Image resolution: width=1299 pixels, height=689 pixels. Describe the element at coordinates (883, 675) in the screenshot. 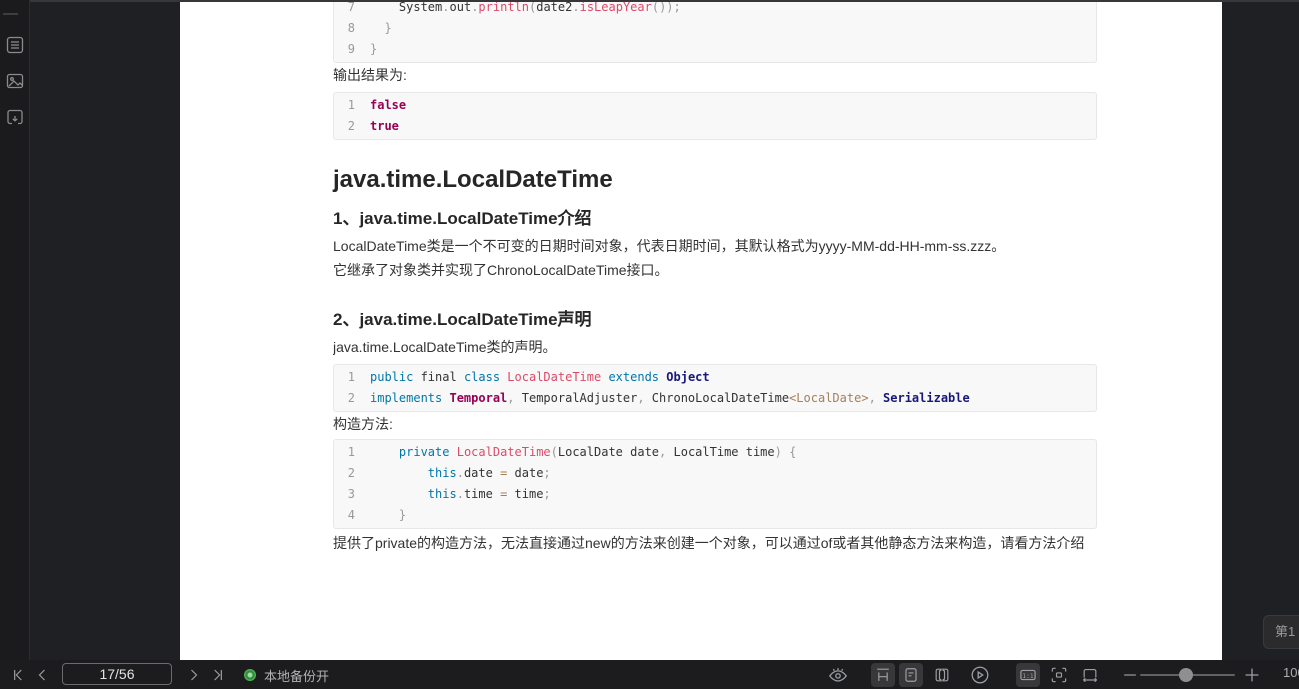

I see `scroll-mode-icon` at that location.